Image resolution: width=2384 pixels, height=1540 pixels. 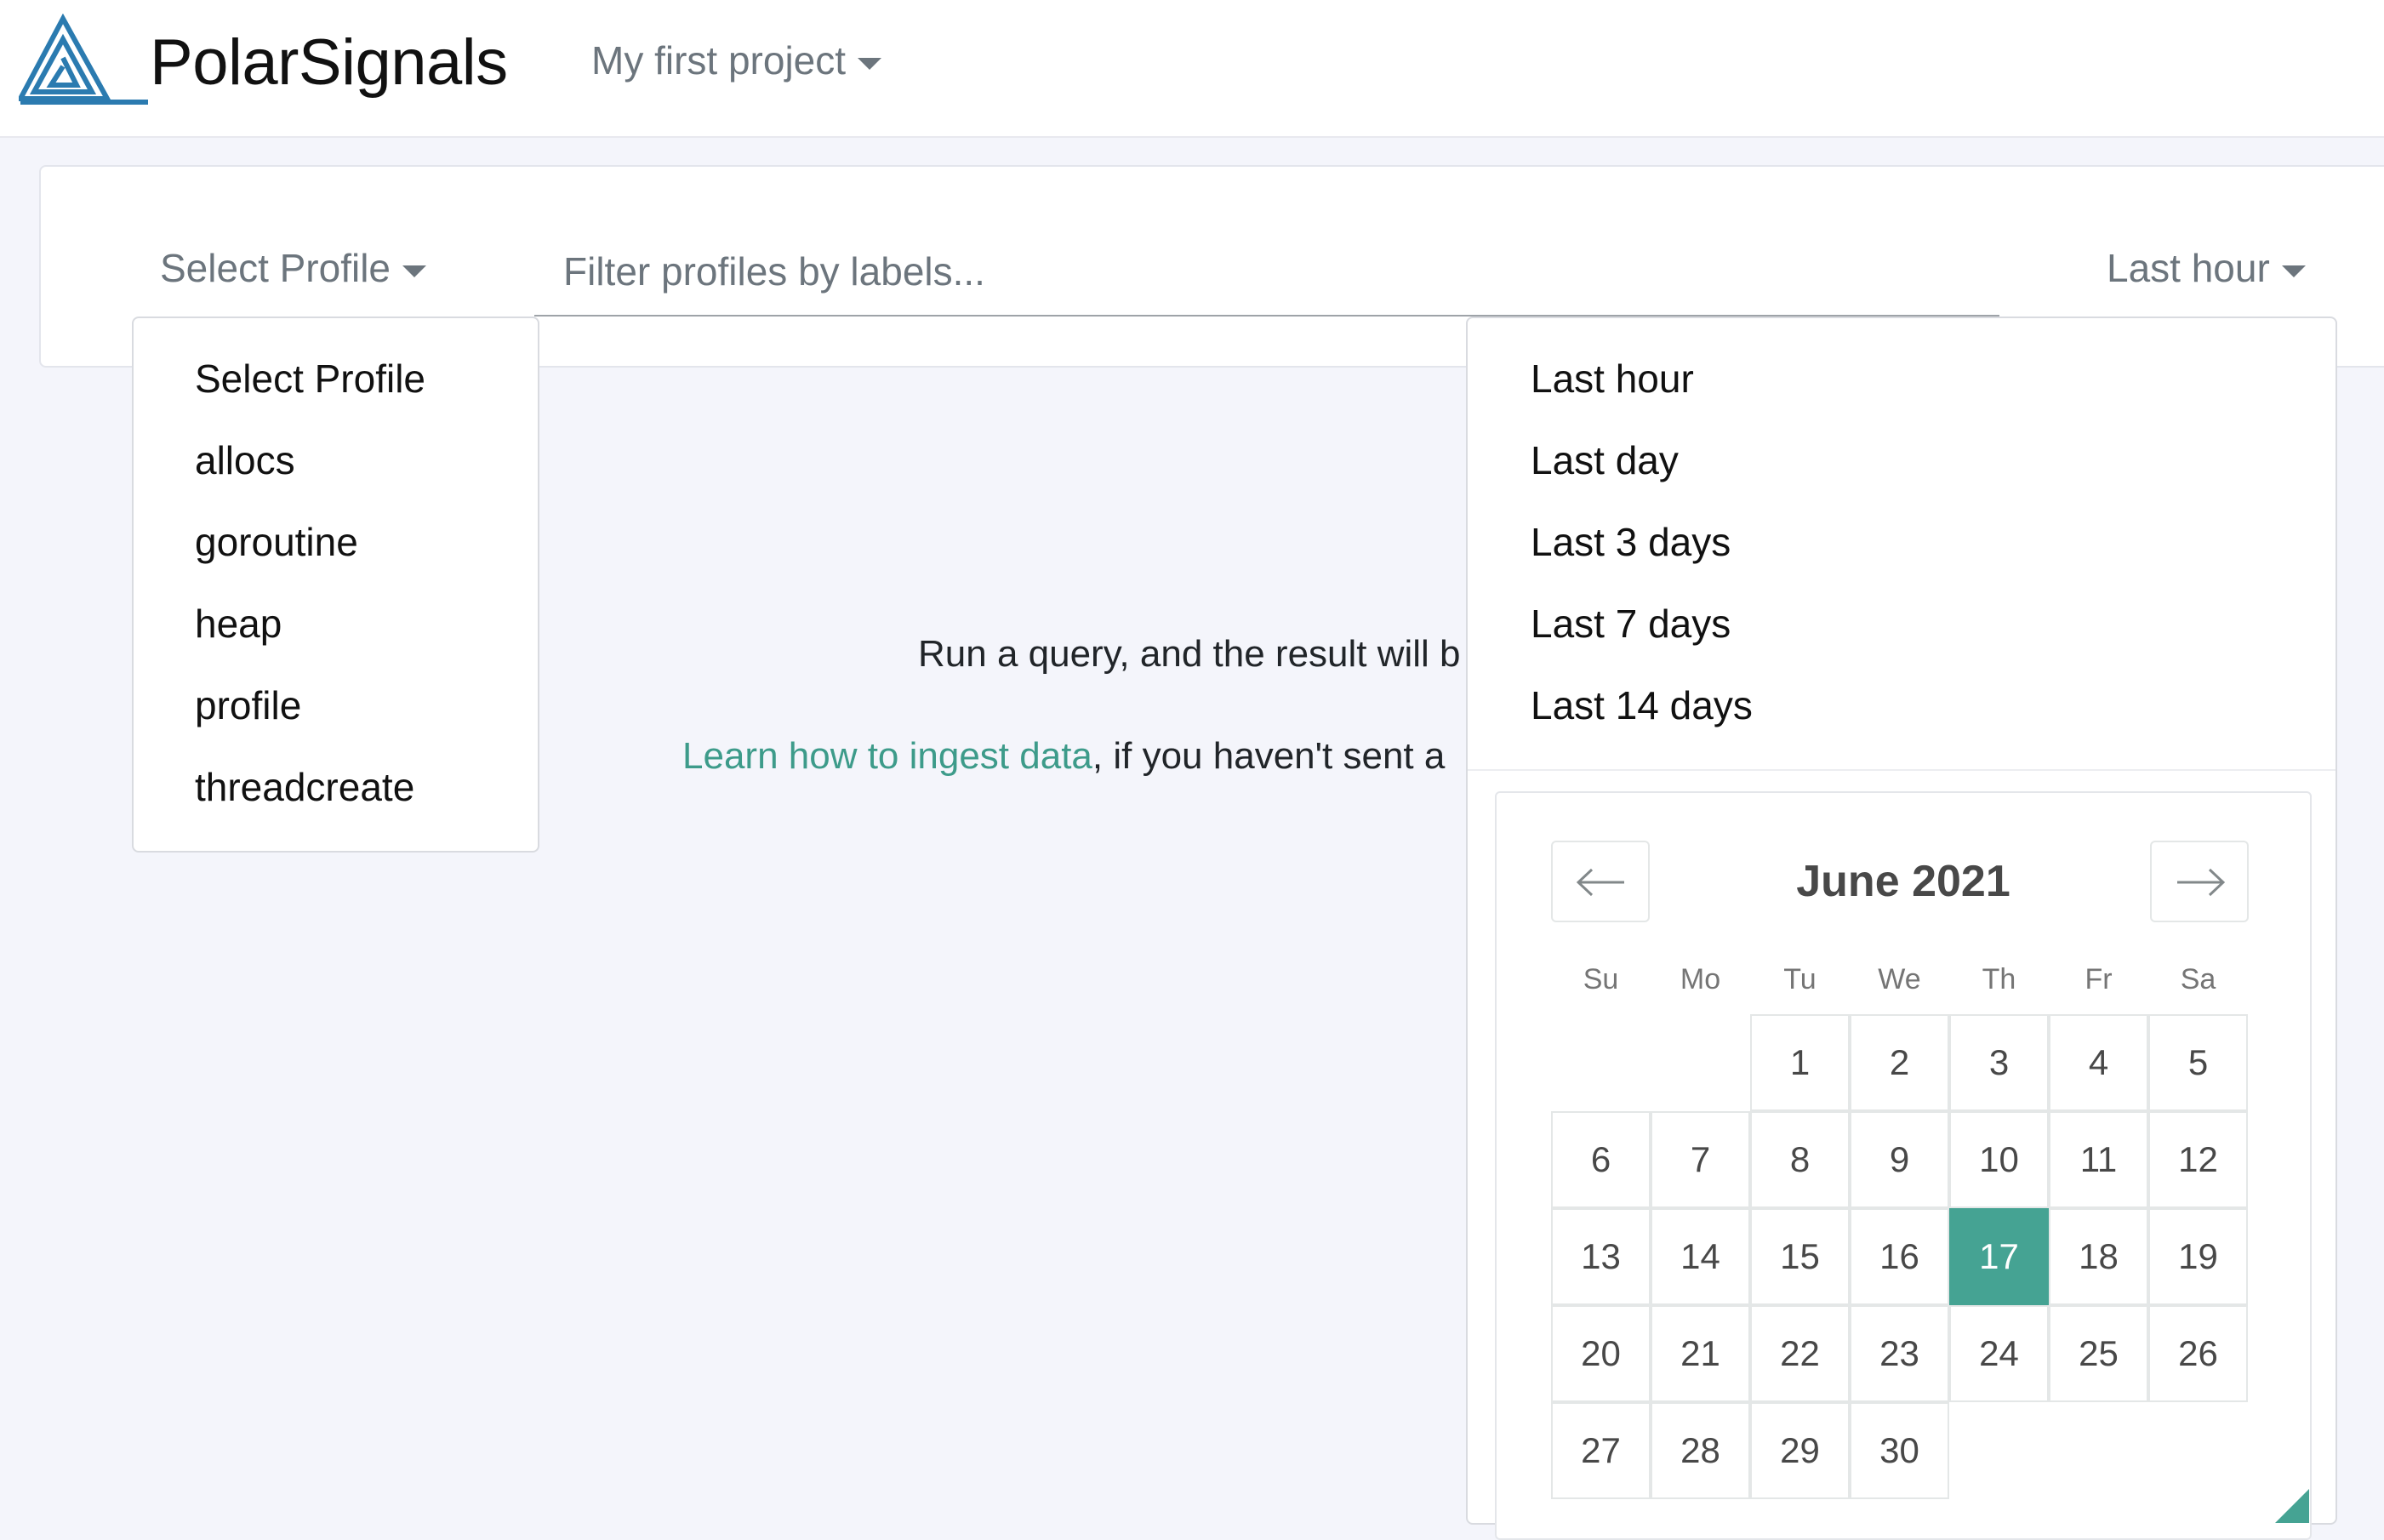 I want to click on profile-option: threadcreate, so click(x=305, y=787).